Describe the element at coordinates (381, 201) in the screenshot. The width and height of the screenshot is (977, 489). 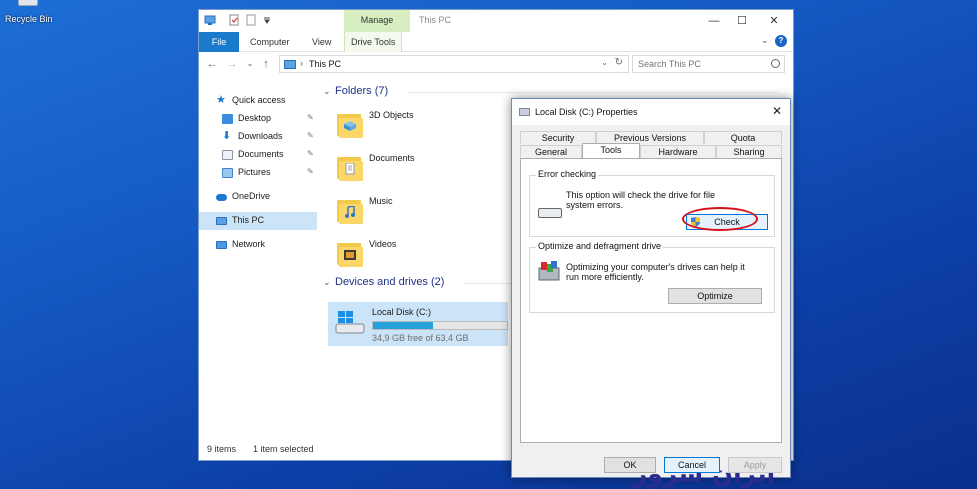
I see `folder-label: Music` at that location.